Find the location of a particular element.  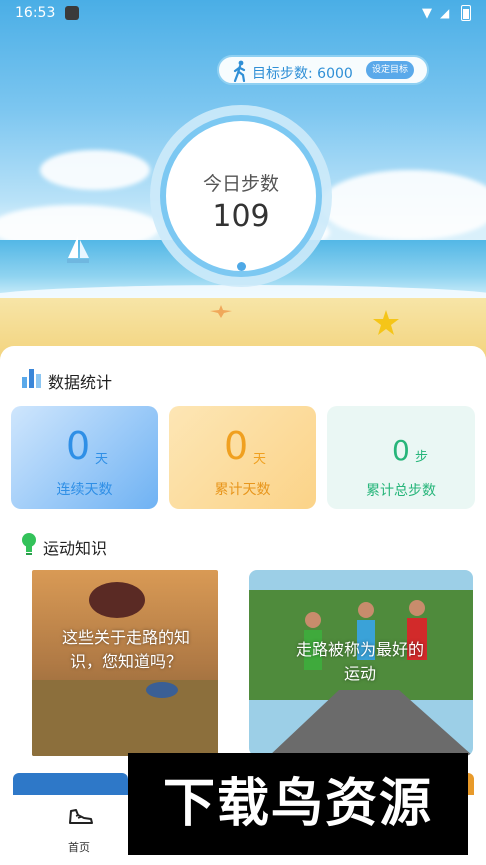

knowledge-card-walking-facts: 这些关于走路的知识，您知道吗？ is located at coordinates (125, 663).